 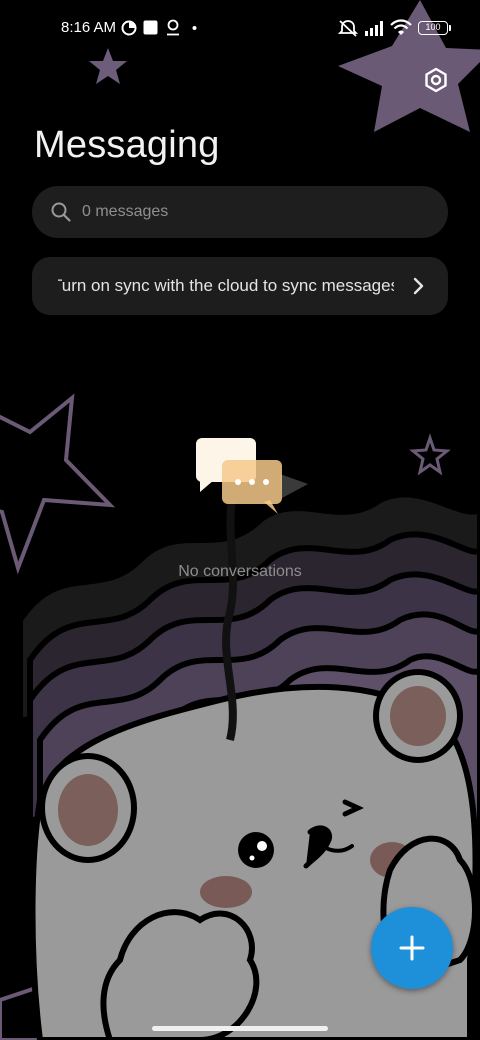 What do you see at coordinates (58, 484) in the screenshot?
I see `wallpaper-star-outline-left` at bounding box center [58, 484].